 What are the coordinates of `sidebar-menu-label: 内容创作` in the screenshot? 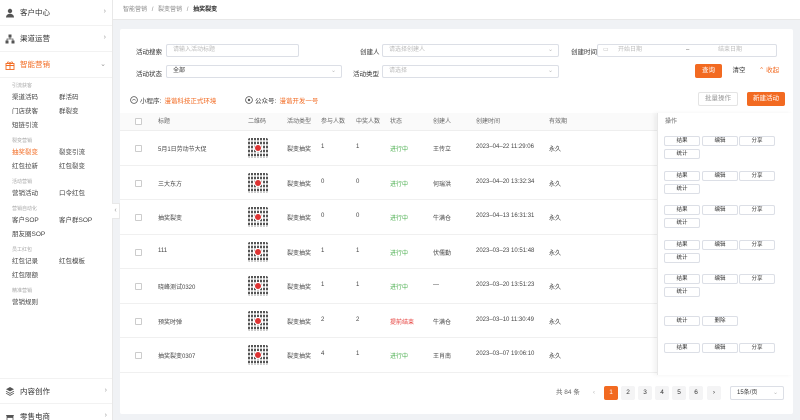 It's located at (35, 391).